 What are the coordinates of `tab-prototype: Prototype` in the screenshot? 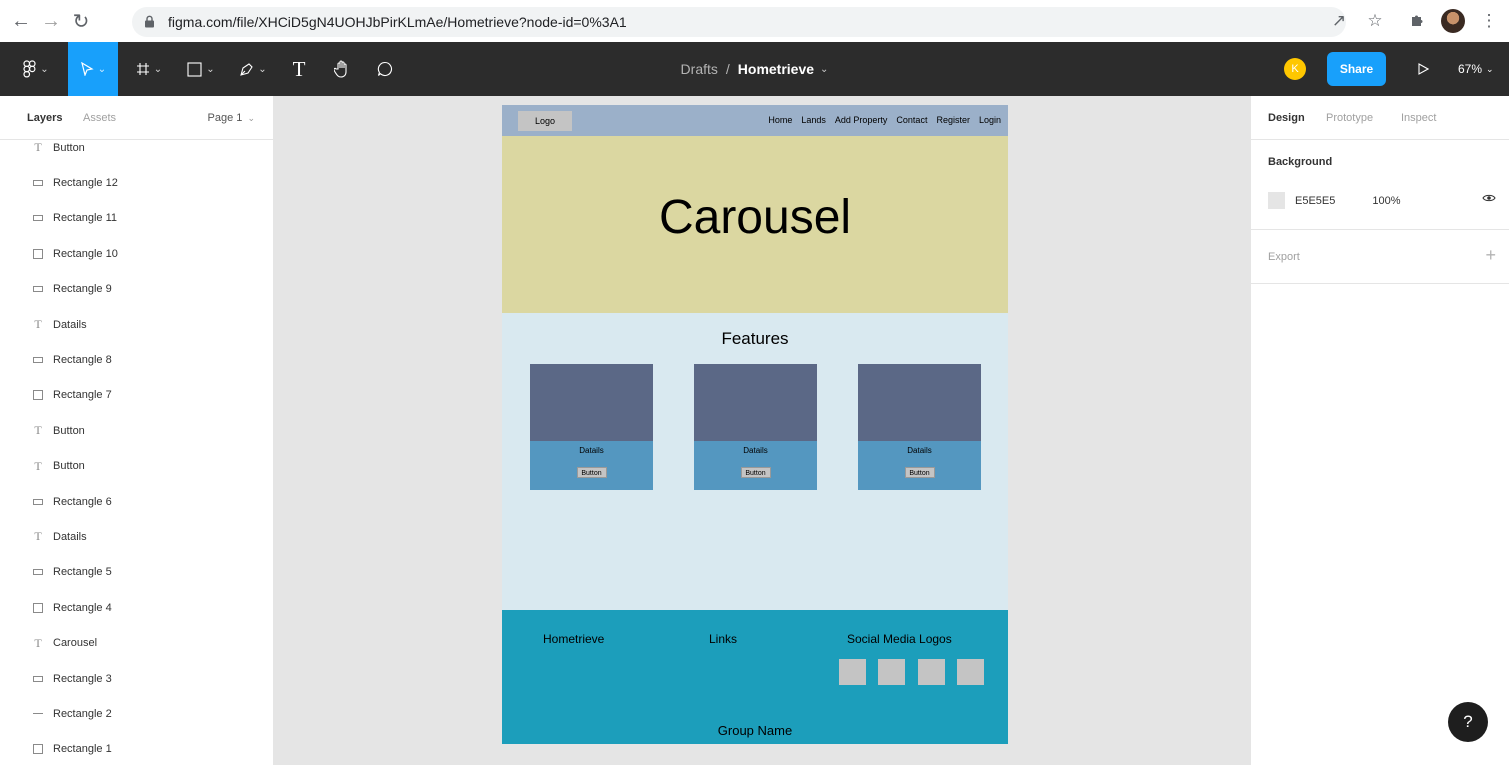 It's located at (1349, 118).